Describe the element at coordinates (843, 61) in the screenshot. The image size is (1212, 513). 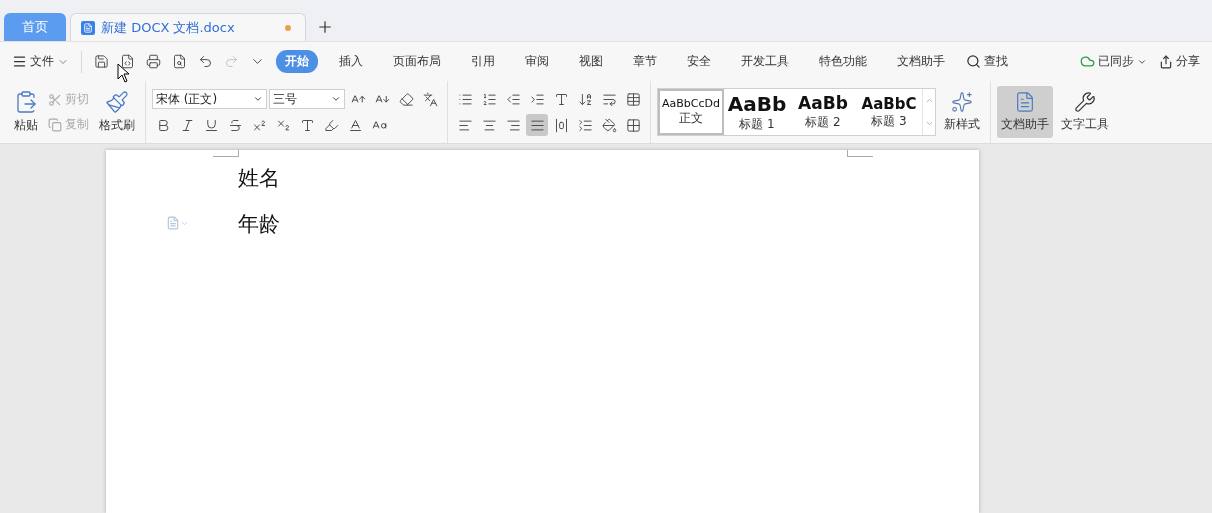
I see `ribbon-tab: 特色功能` at that location.